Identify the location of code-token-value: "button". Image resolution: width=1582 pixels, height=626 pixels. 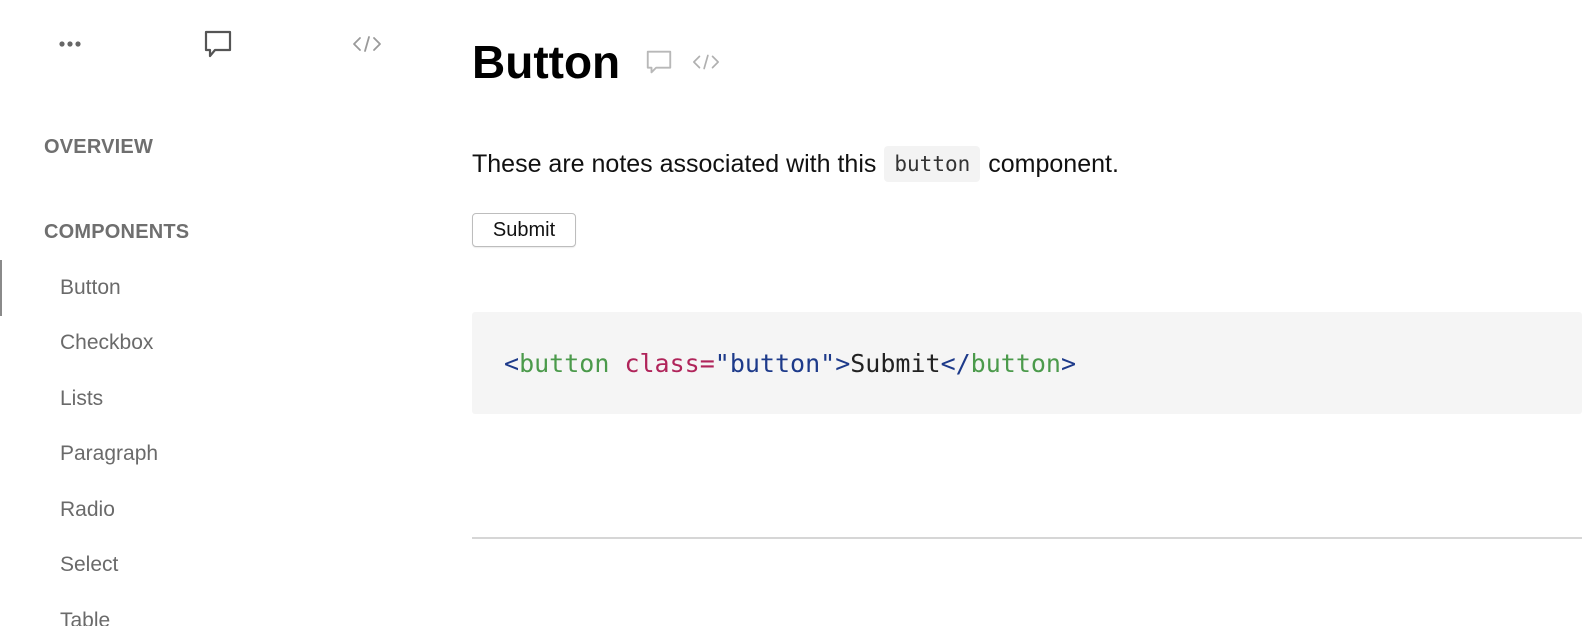
(775, 363).